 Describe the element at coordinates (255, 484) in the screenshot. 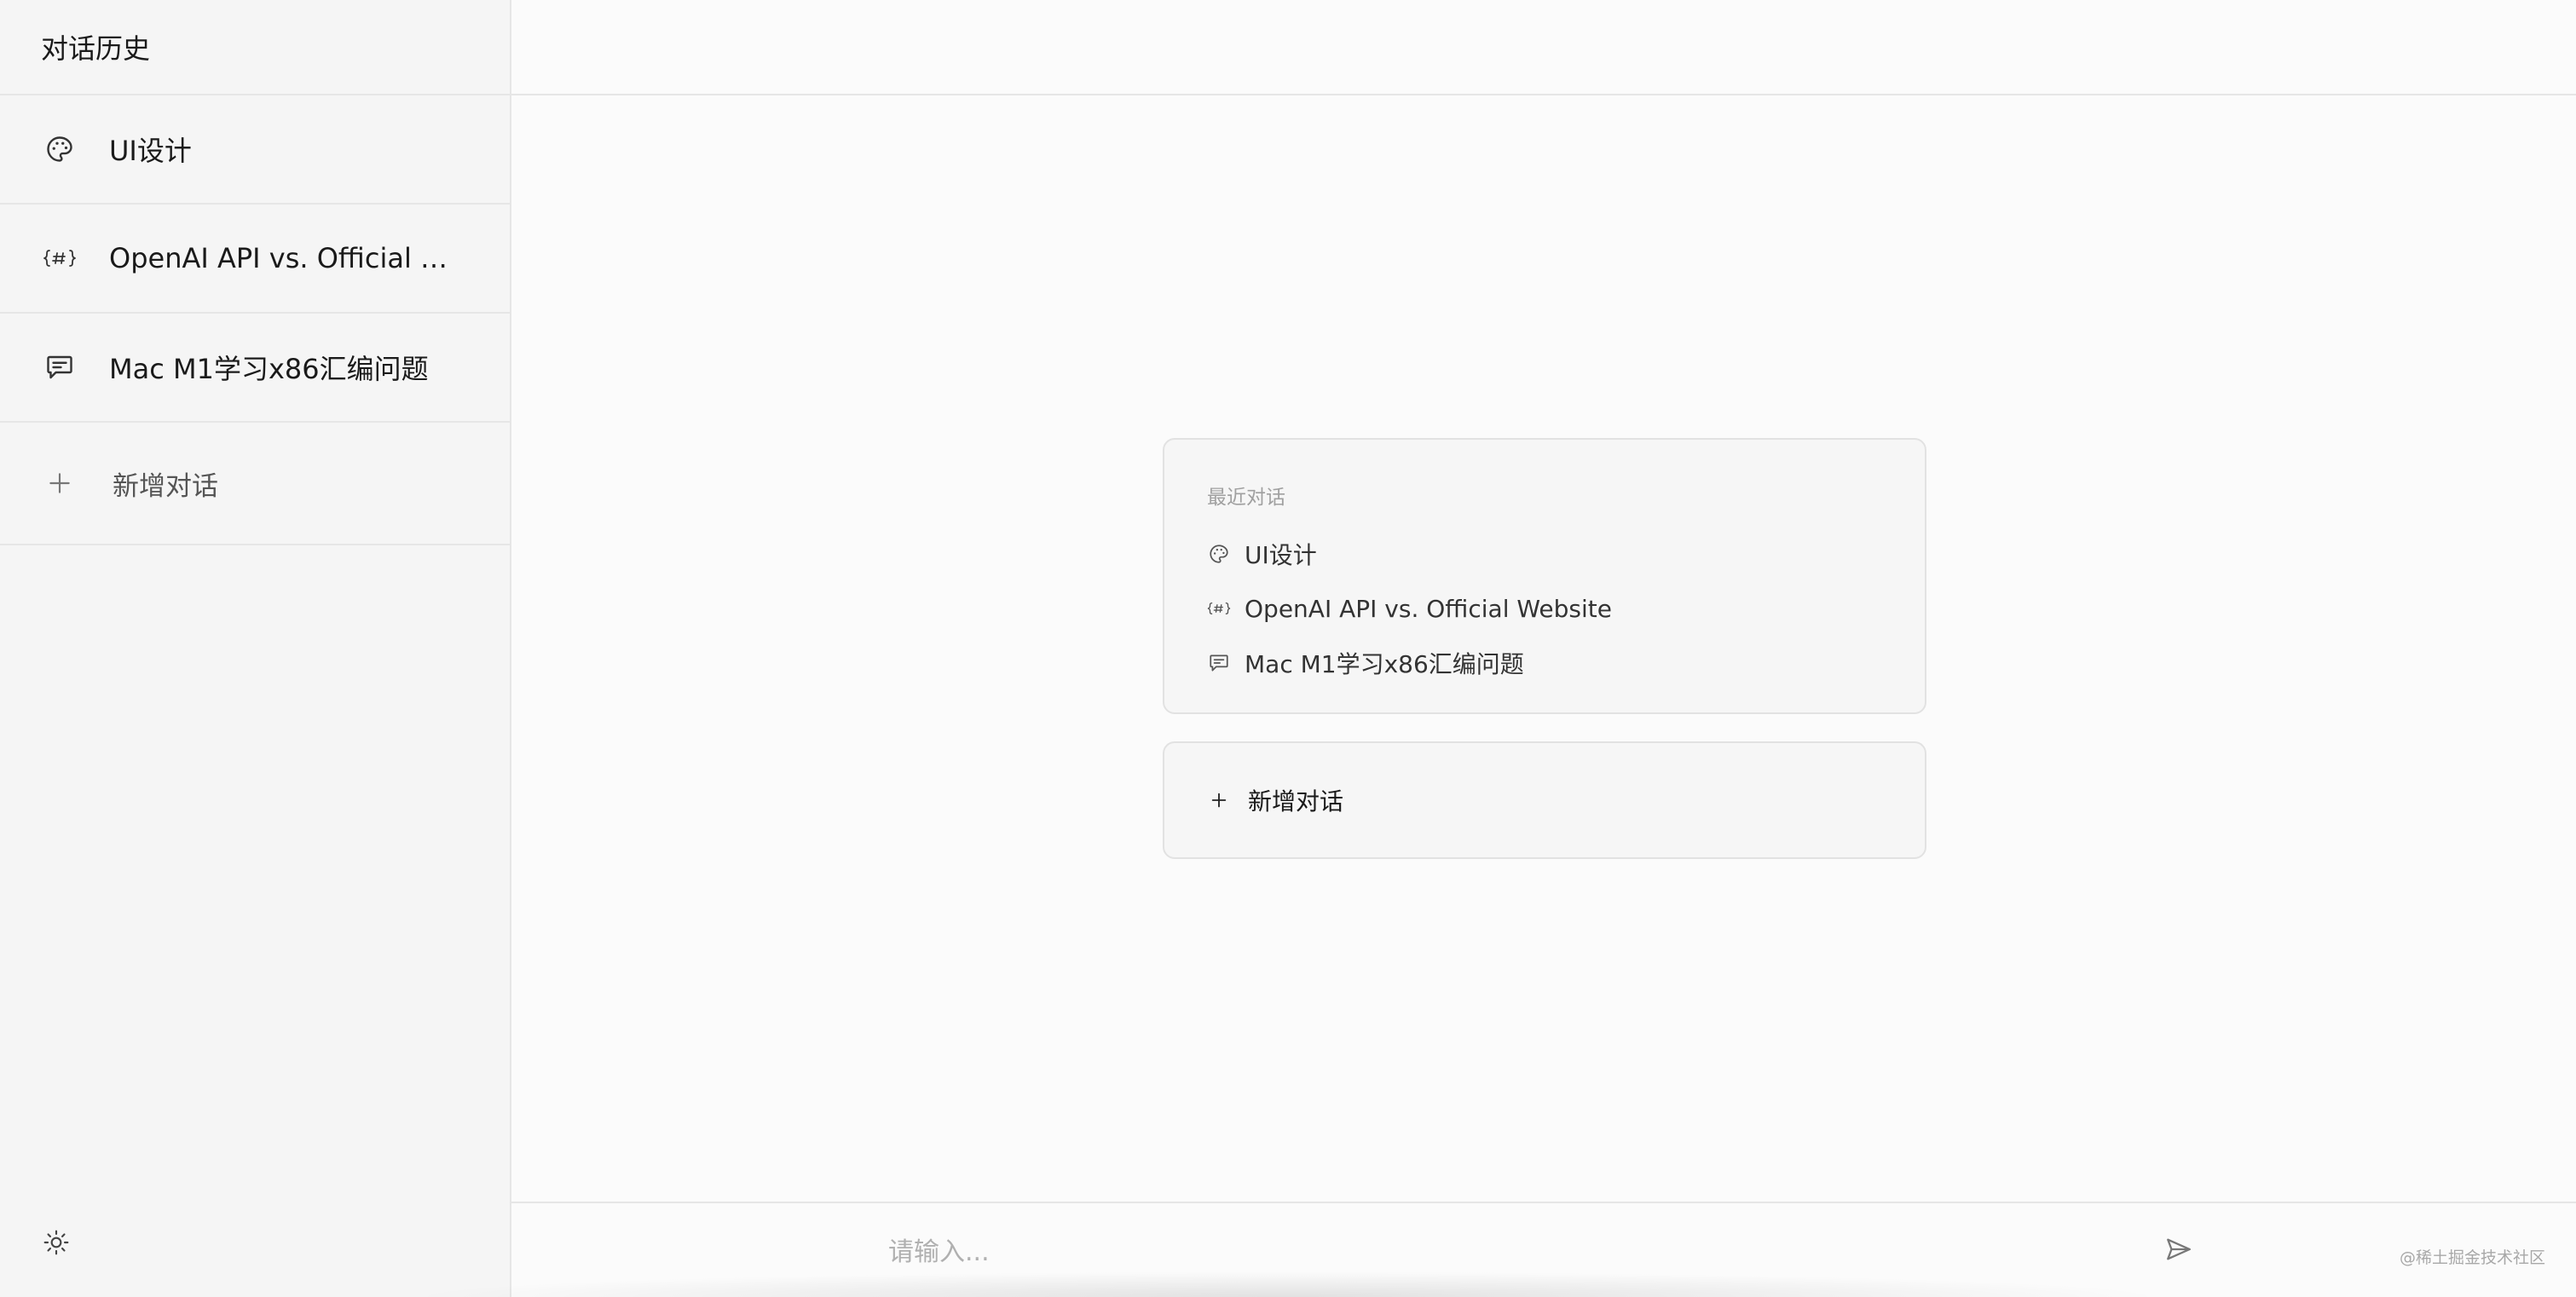

I see `sidebar-new-chat-button: 新增对话` at that location.